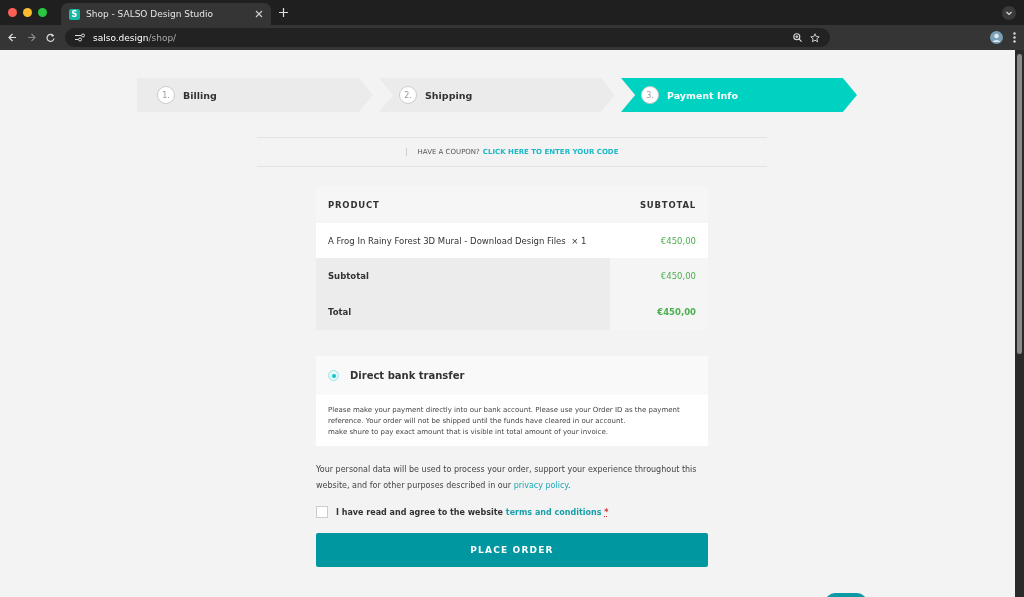 The image size is (1024, 597). I want to click on step-number: 3., so click(650, 95).